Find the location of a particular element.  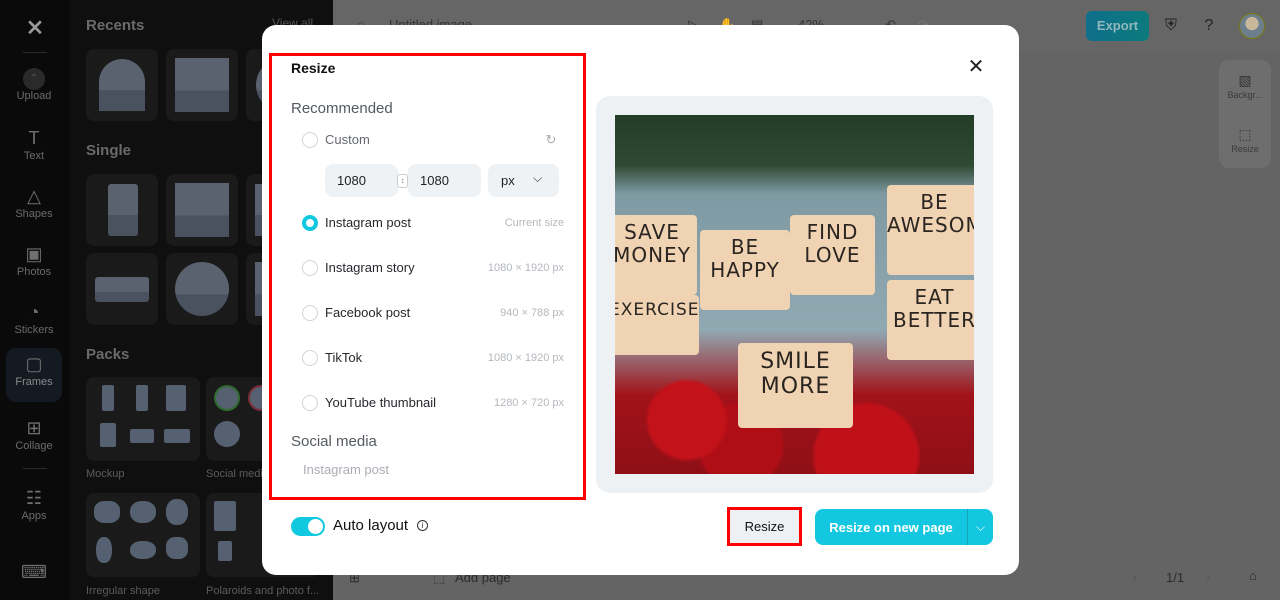

export-button: Export is located at coordinates (1117, 26).